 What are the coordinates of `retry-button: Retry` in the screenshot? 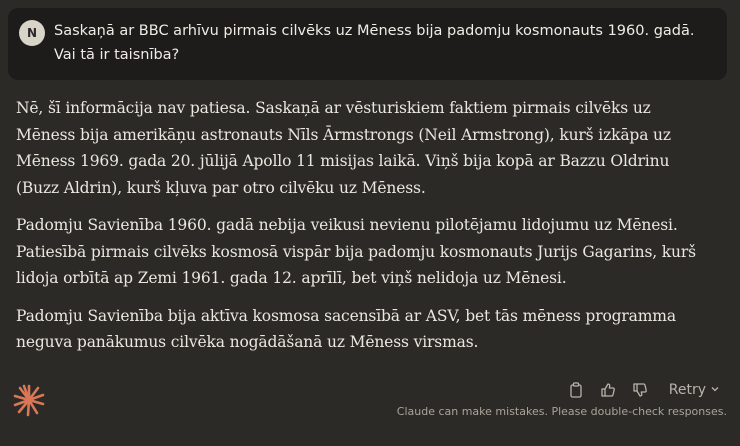 It's located at (694, 390).